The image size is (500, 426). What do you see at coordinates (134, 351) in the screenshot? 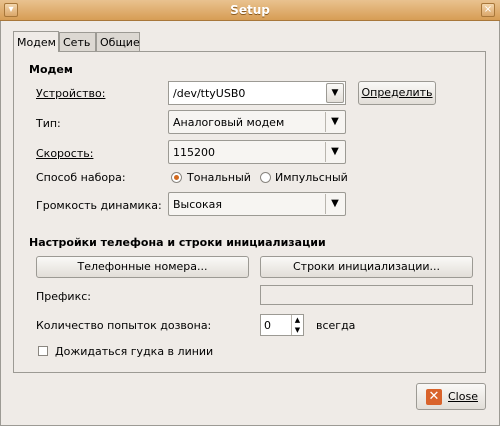
I see `wait-dialtone-label: Дожидаться гудка в линии` at bounding box center [134, 351].